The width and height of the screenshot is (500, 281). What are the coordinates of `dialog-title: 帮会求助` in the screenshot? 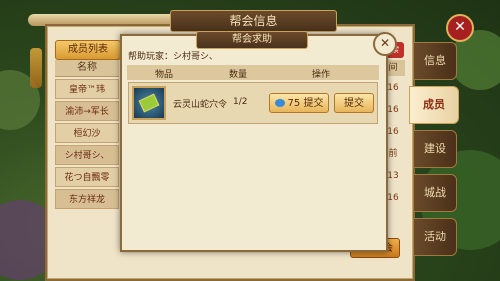 It's located at (252, 40).